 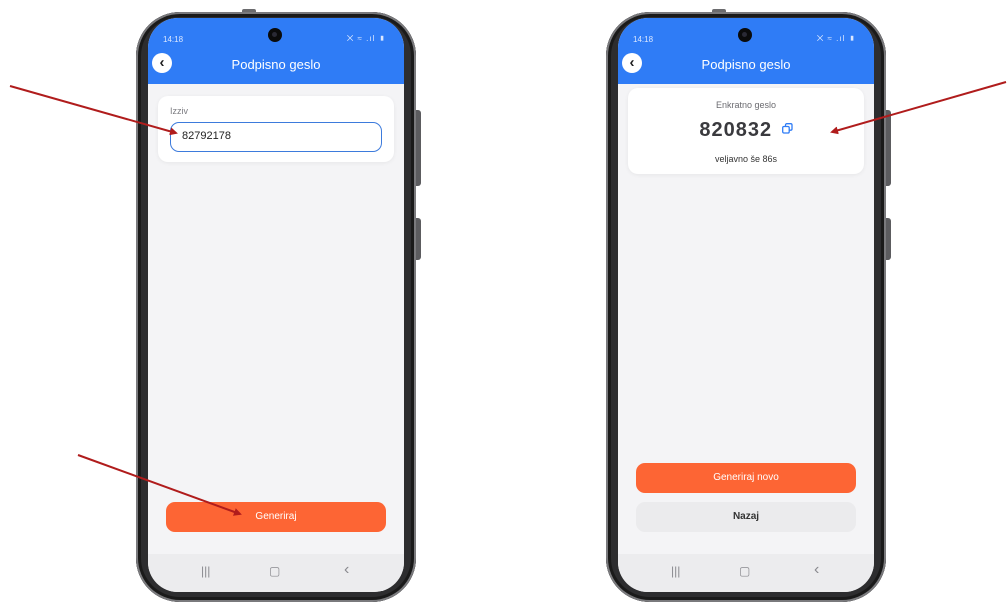 I want to click on arrow-to-generate-button, so click(x=159, y=485).